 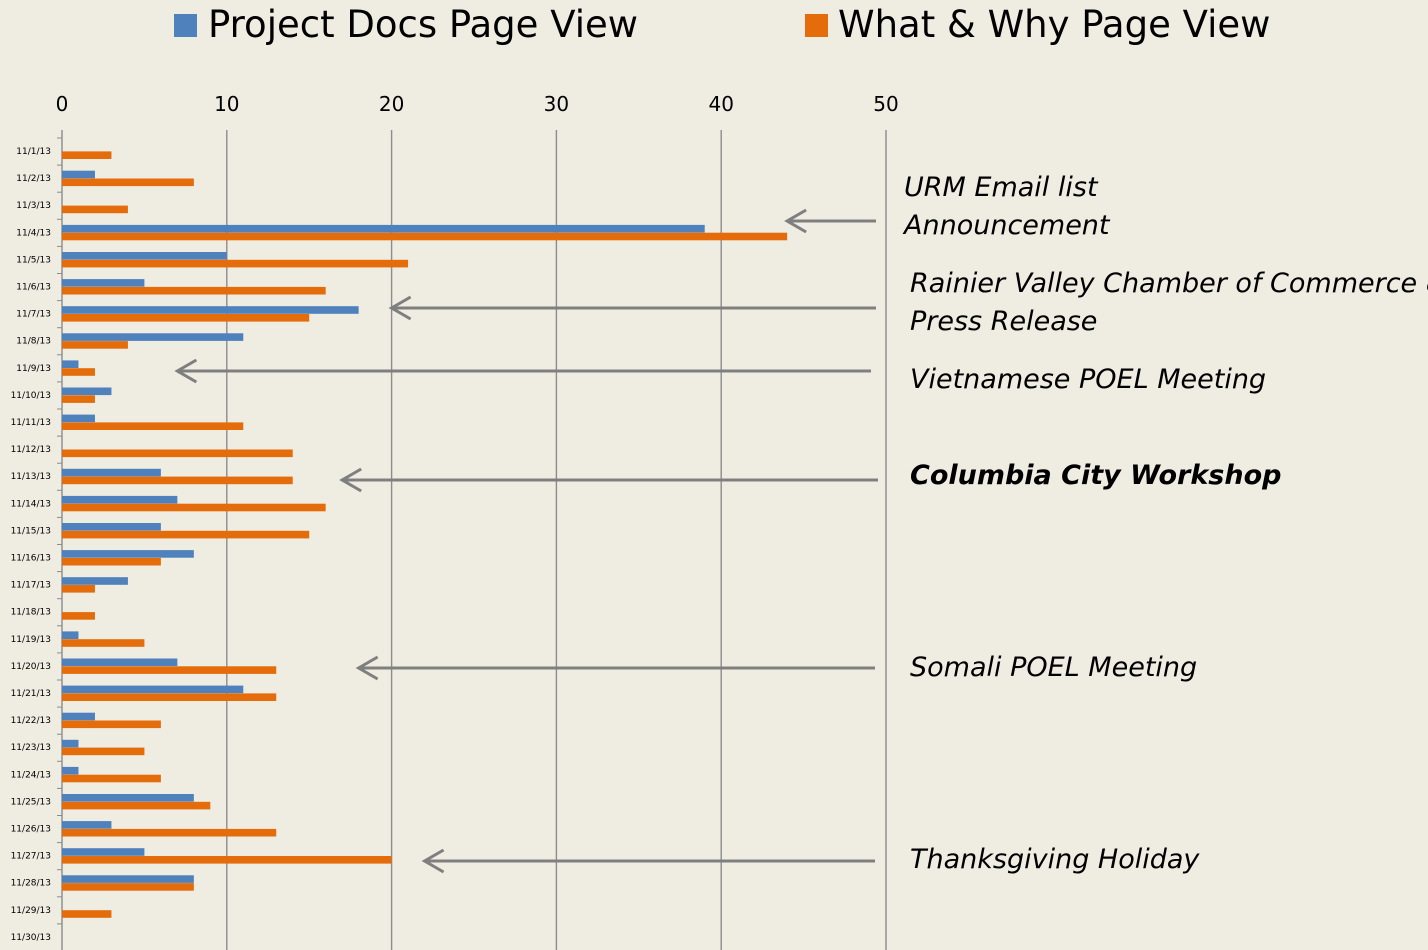 What do you see at coordinates (425, 236) in the screenshot?
I see `bar-what-why-11/4/13` at bounding box center [425, 236].